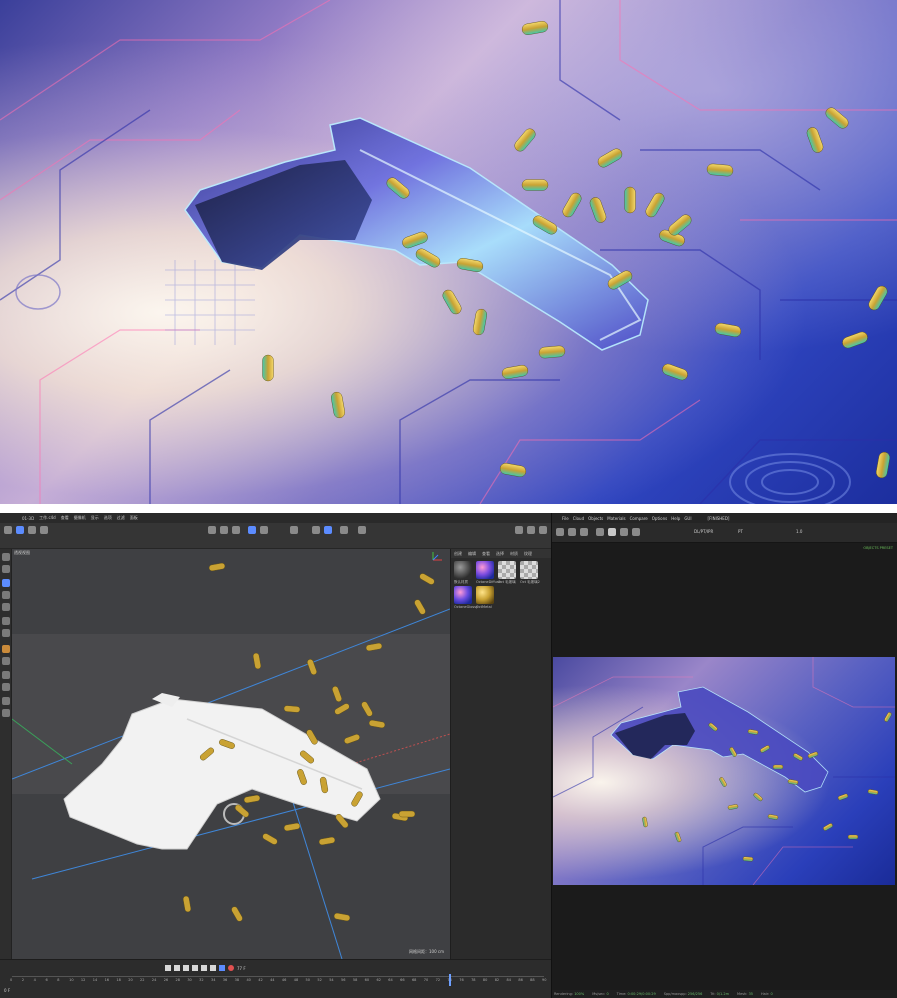 This screenshot has height=998, width=897. I want to click on menu-view: 查看, so click(65, 518).